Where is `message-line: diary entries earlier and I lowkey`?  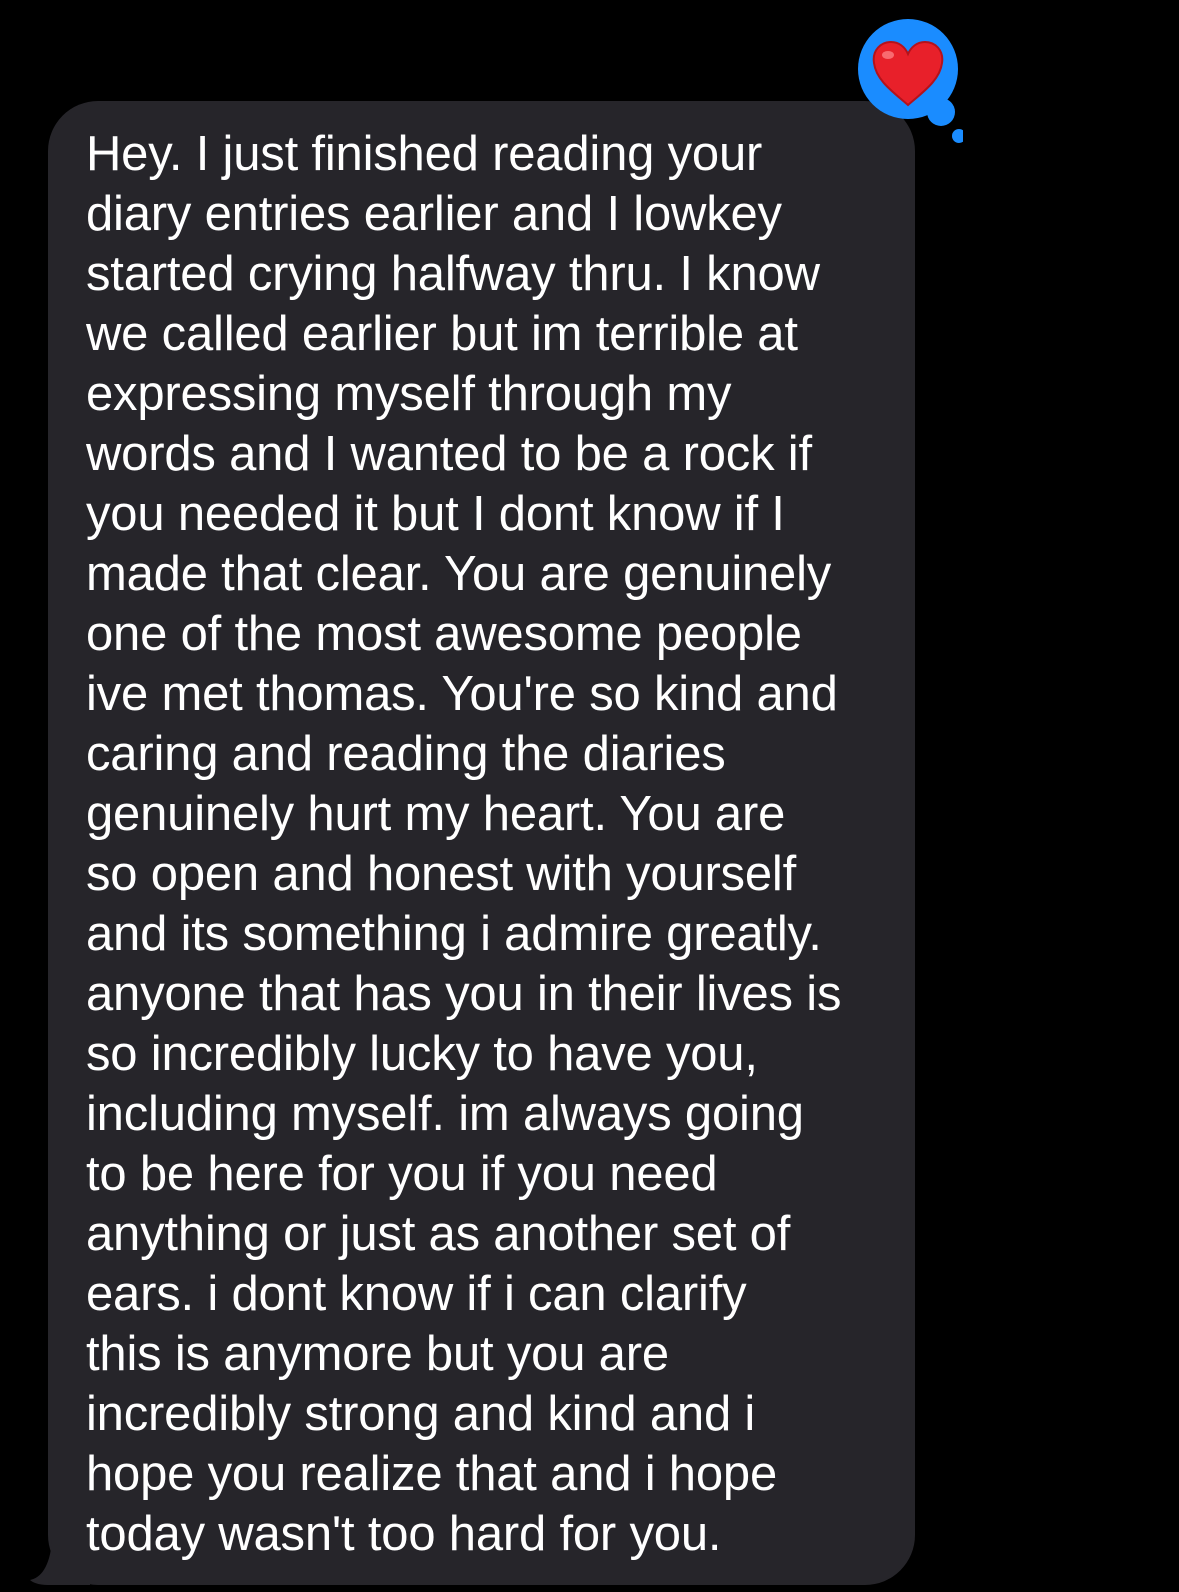
message-line: diary entries earlier and I lowkey is located at coordinates (434, 214).